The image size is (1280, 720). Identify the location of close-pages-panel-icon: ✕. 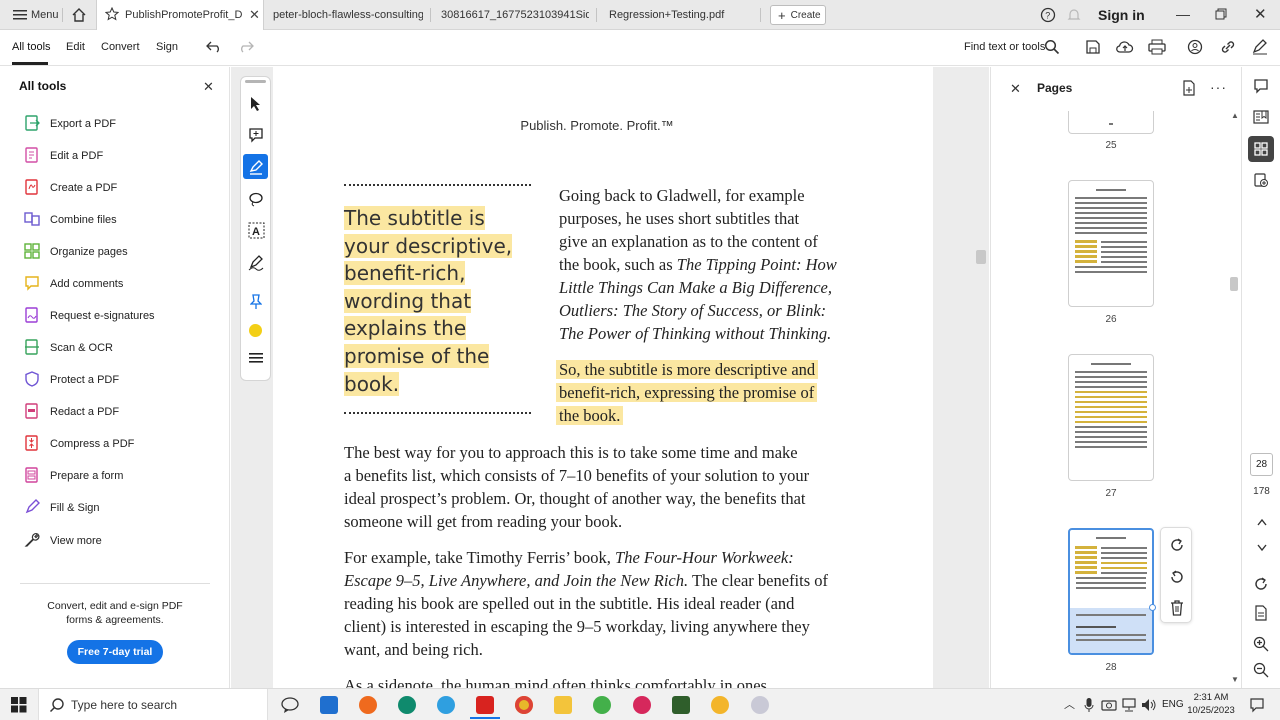
(1015, 89).